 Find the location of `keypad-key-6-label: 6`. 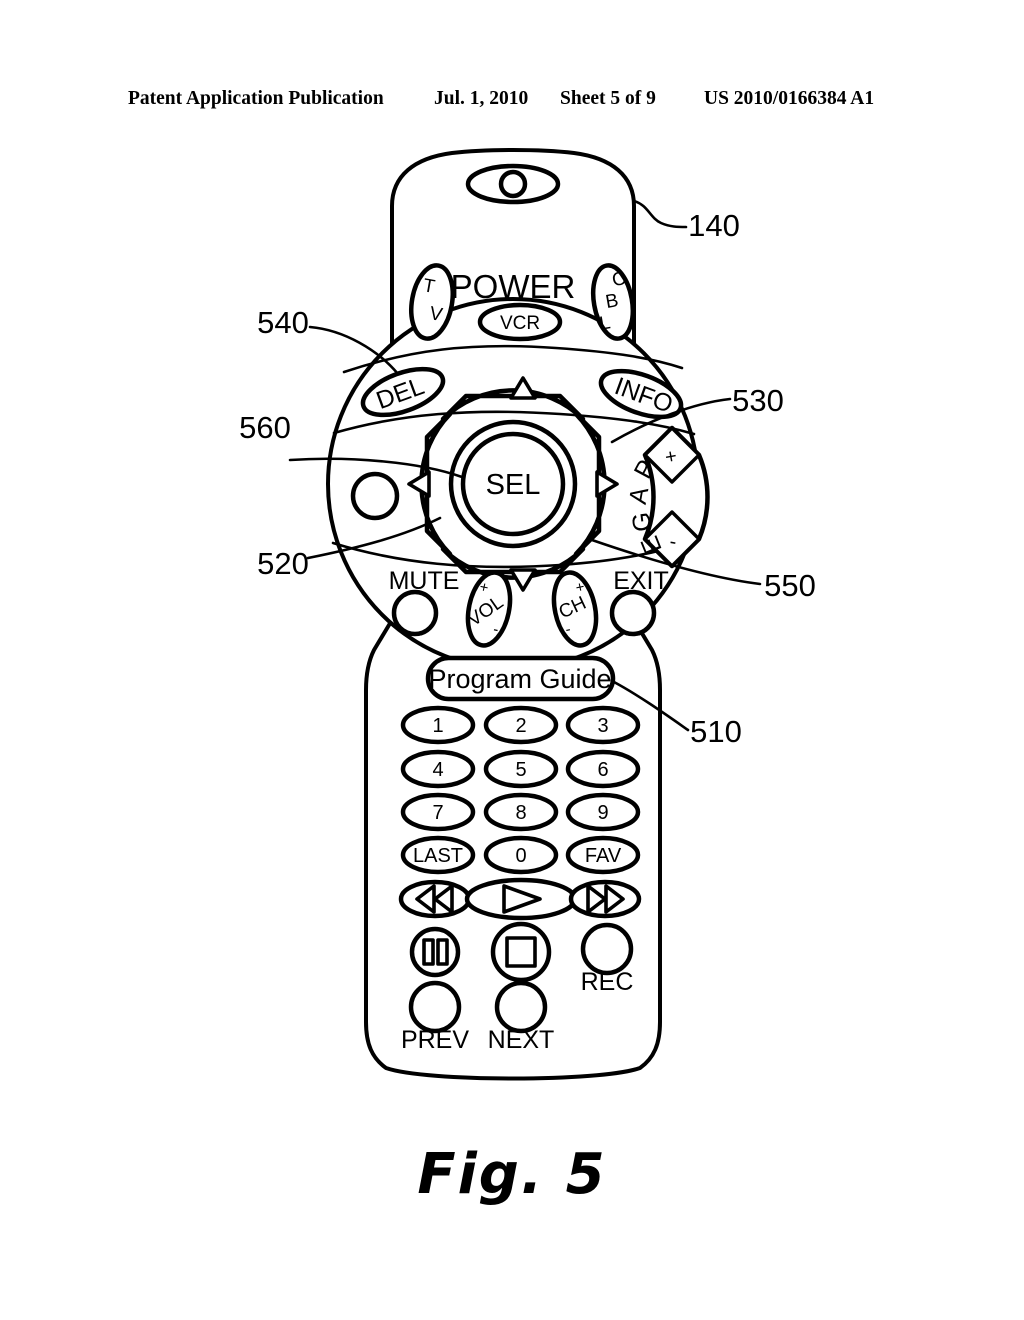

keypad-key-6-label: 6 is located at coordinates (602, 770).